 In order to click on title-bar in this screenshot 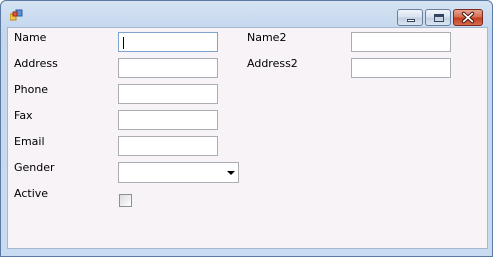, I will do `click(246, 14)`.